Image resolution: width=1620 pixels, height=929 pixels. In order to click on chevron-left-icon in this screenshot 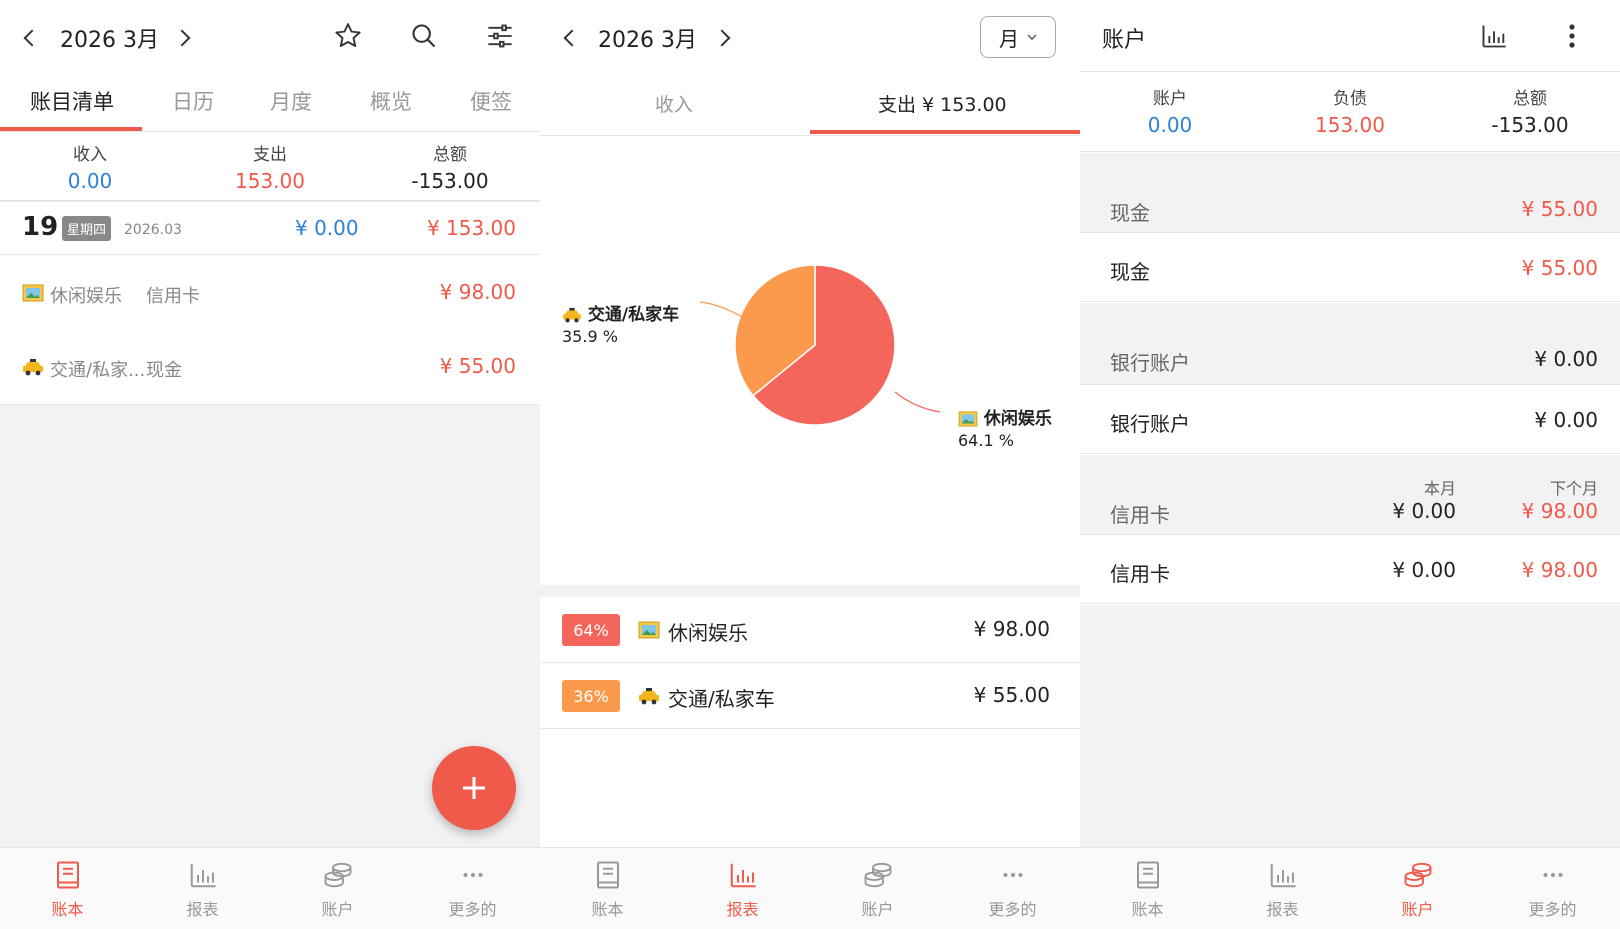, I will do `click(32, 38)`.